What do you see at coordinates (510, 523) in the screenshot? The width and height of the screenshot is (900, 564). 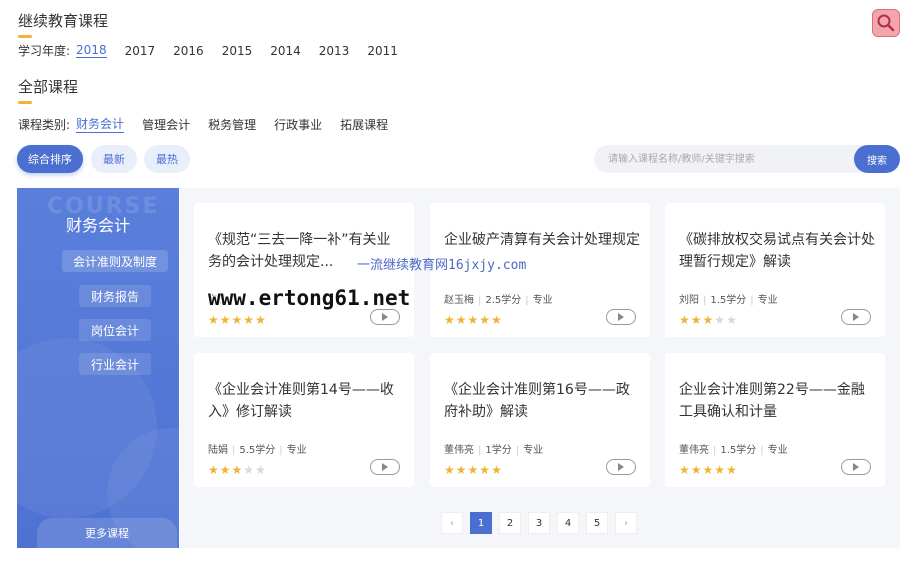 I see `page-button: 2` at bounding box center [510, 523].